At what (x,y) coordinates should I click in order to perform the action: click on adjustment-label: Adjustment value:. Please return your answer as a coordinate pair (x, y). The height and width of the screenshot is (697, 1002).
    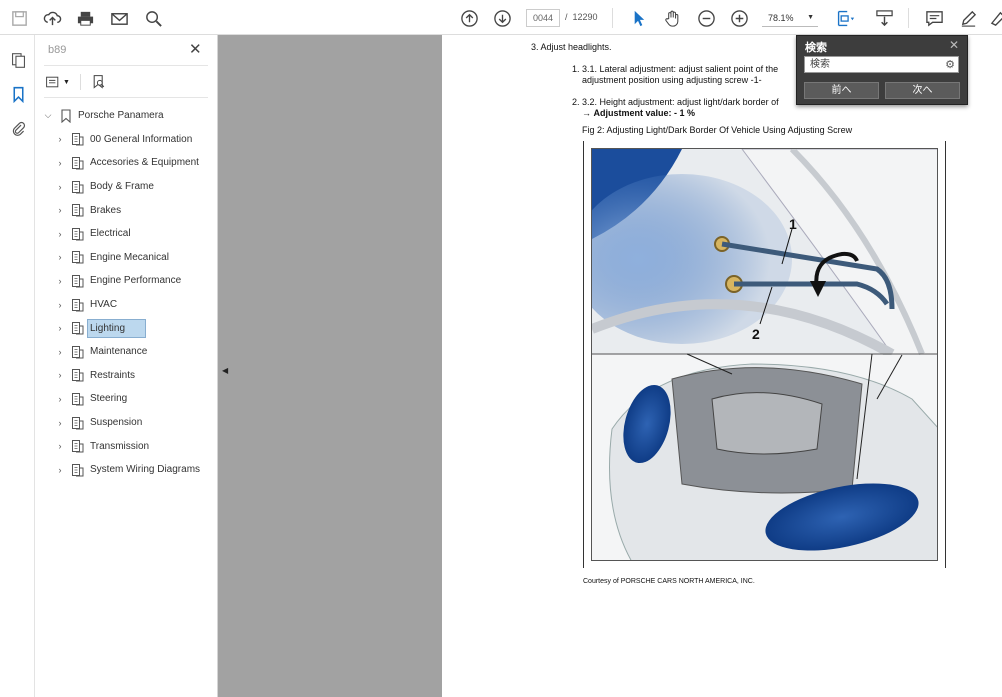
    Looking at the image, I should click on (632, 113).